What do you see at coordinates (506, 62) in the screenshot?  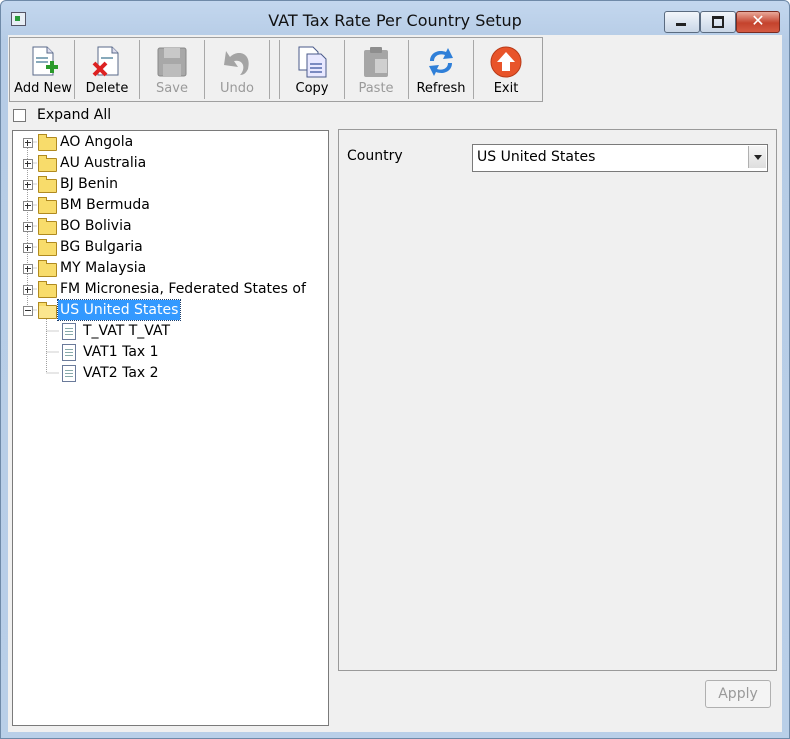 I see `exit-icon` at bounding box center [506, 62].